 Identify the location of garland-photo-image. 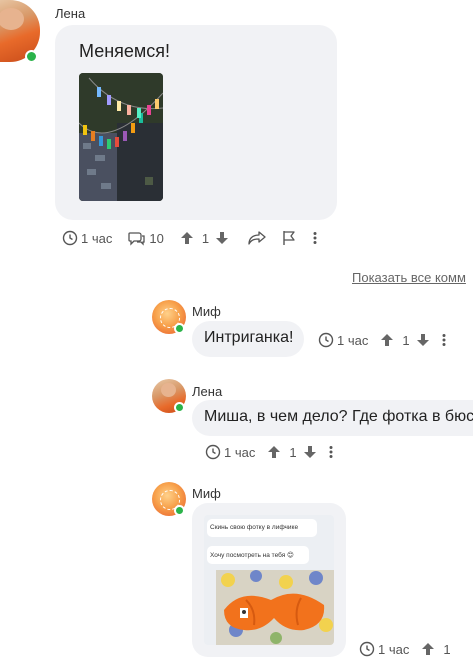
(121, 137).